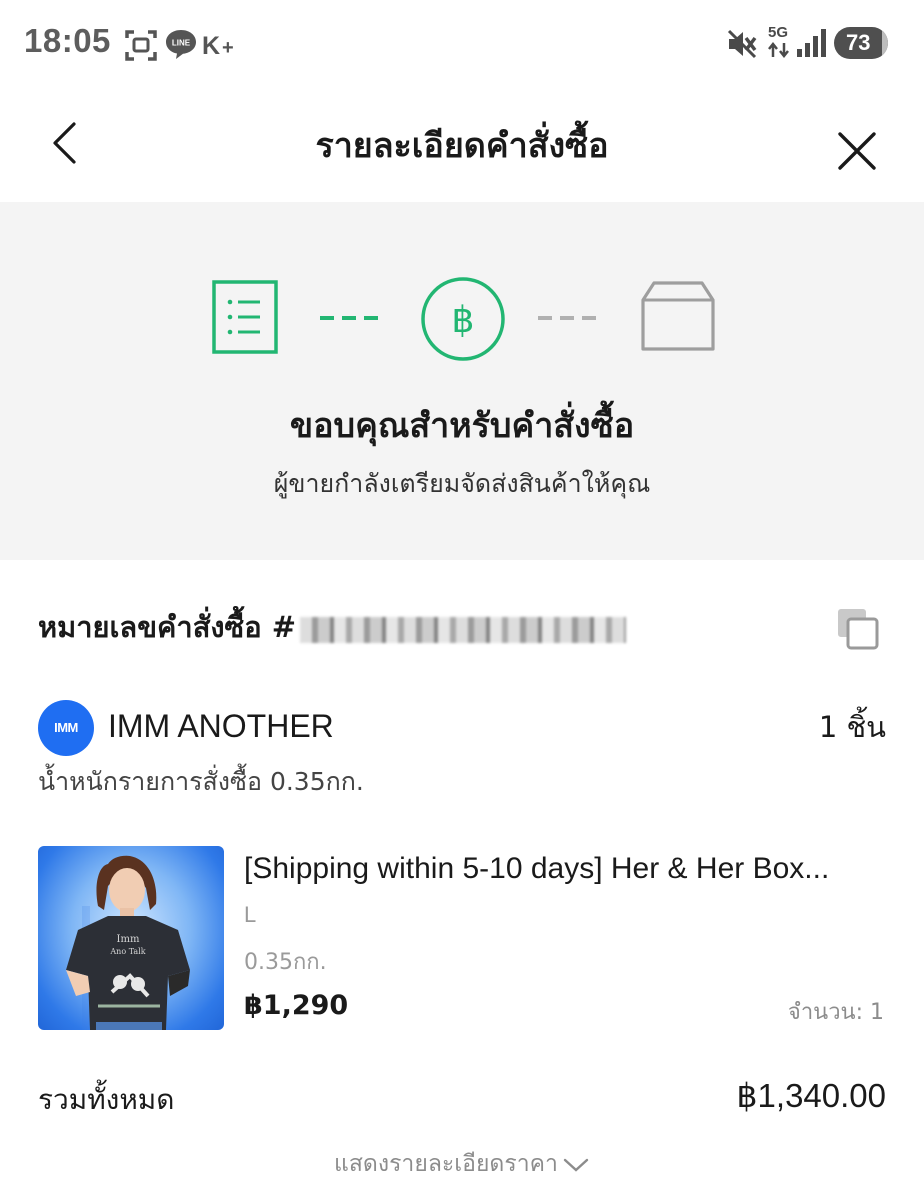  I want to click on product-image: Imm Ano Talk, so click(131, 938).